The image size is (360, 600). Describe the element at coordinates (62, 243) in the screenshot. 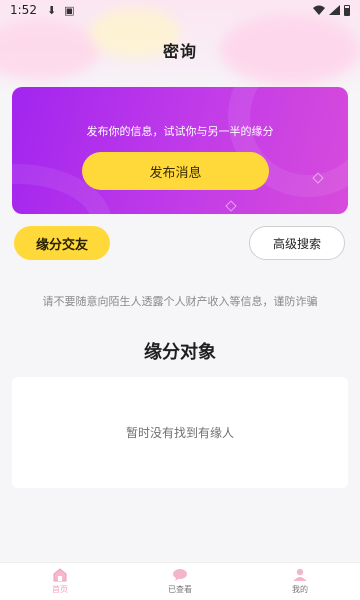

I see `match-friends-button: 缘分交友` at that location.